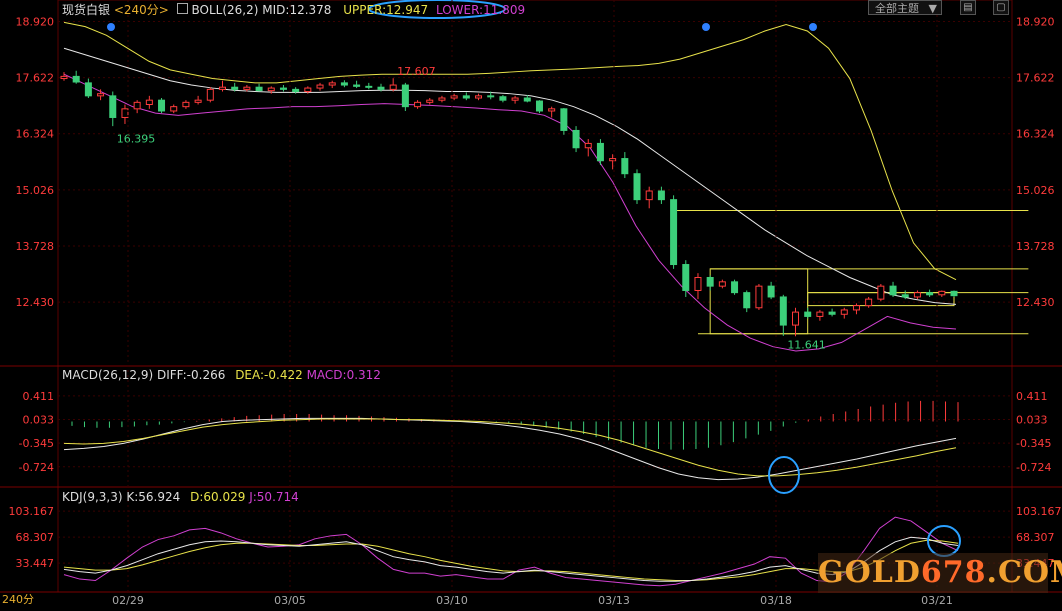 This screenshot has width=1062, height=611. I want to click on kdj-tick-right: 103.167, so click(1039, 511).